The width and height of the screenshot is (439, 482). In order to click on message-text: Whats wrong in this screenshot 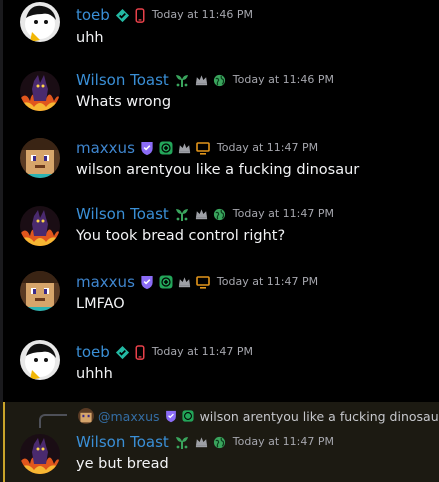, I will do `click(124, 102)`.